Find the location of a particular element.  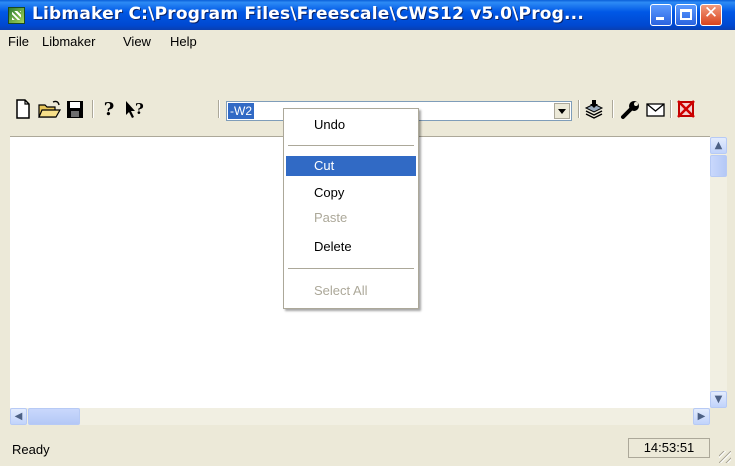

chevron-right-icon: ▶ is located at coordinates (701, 416).